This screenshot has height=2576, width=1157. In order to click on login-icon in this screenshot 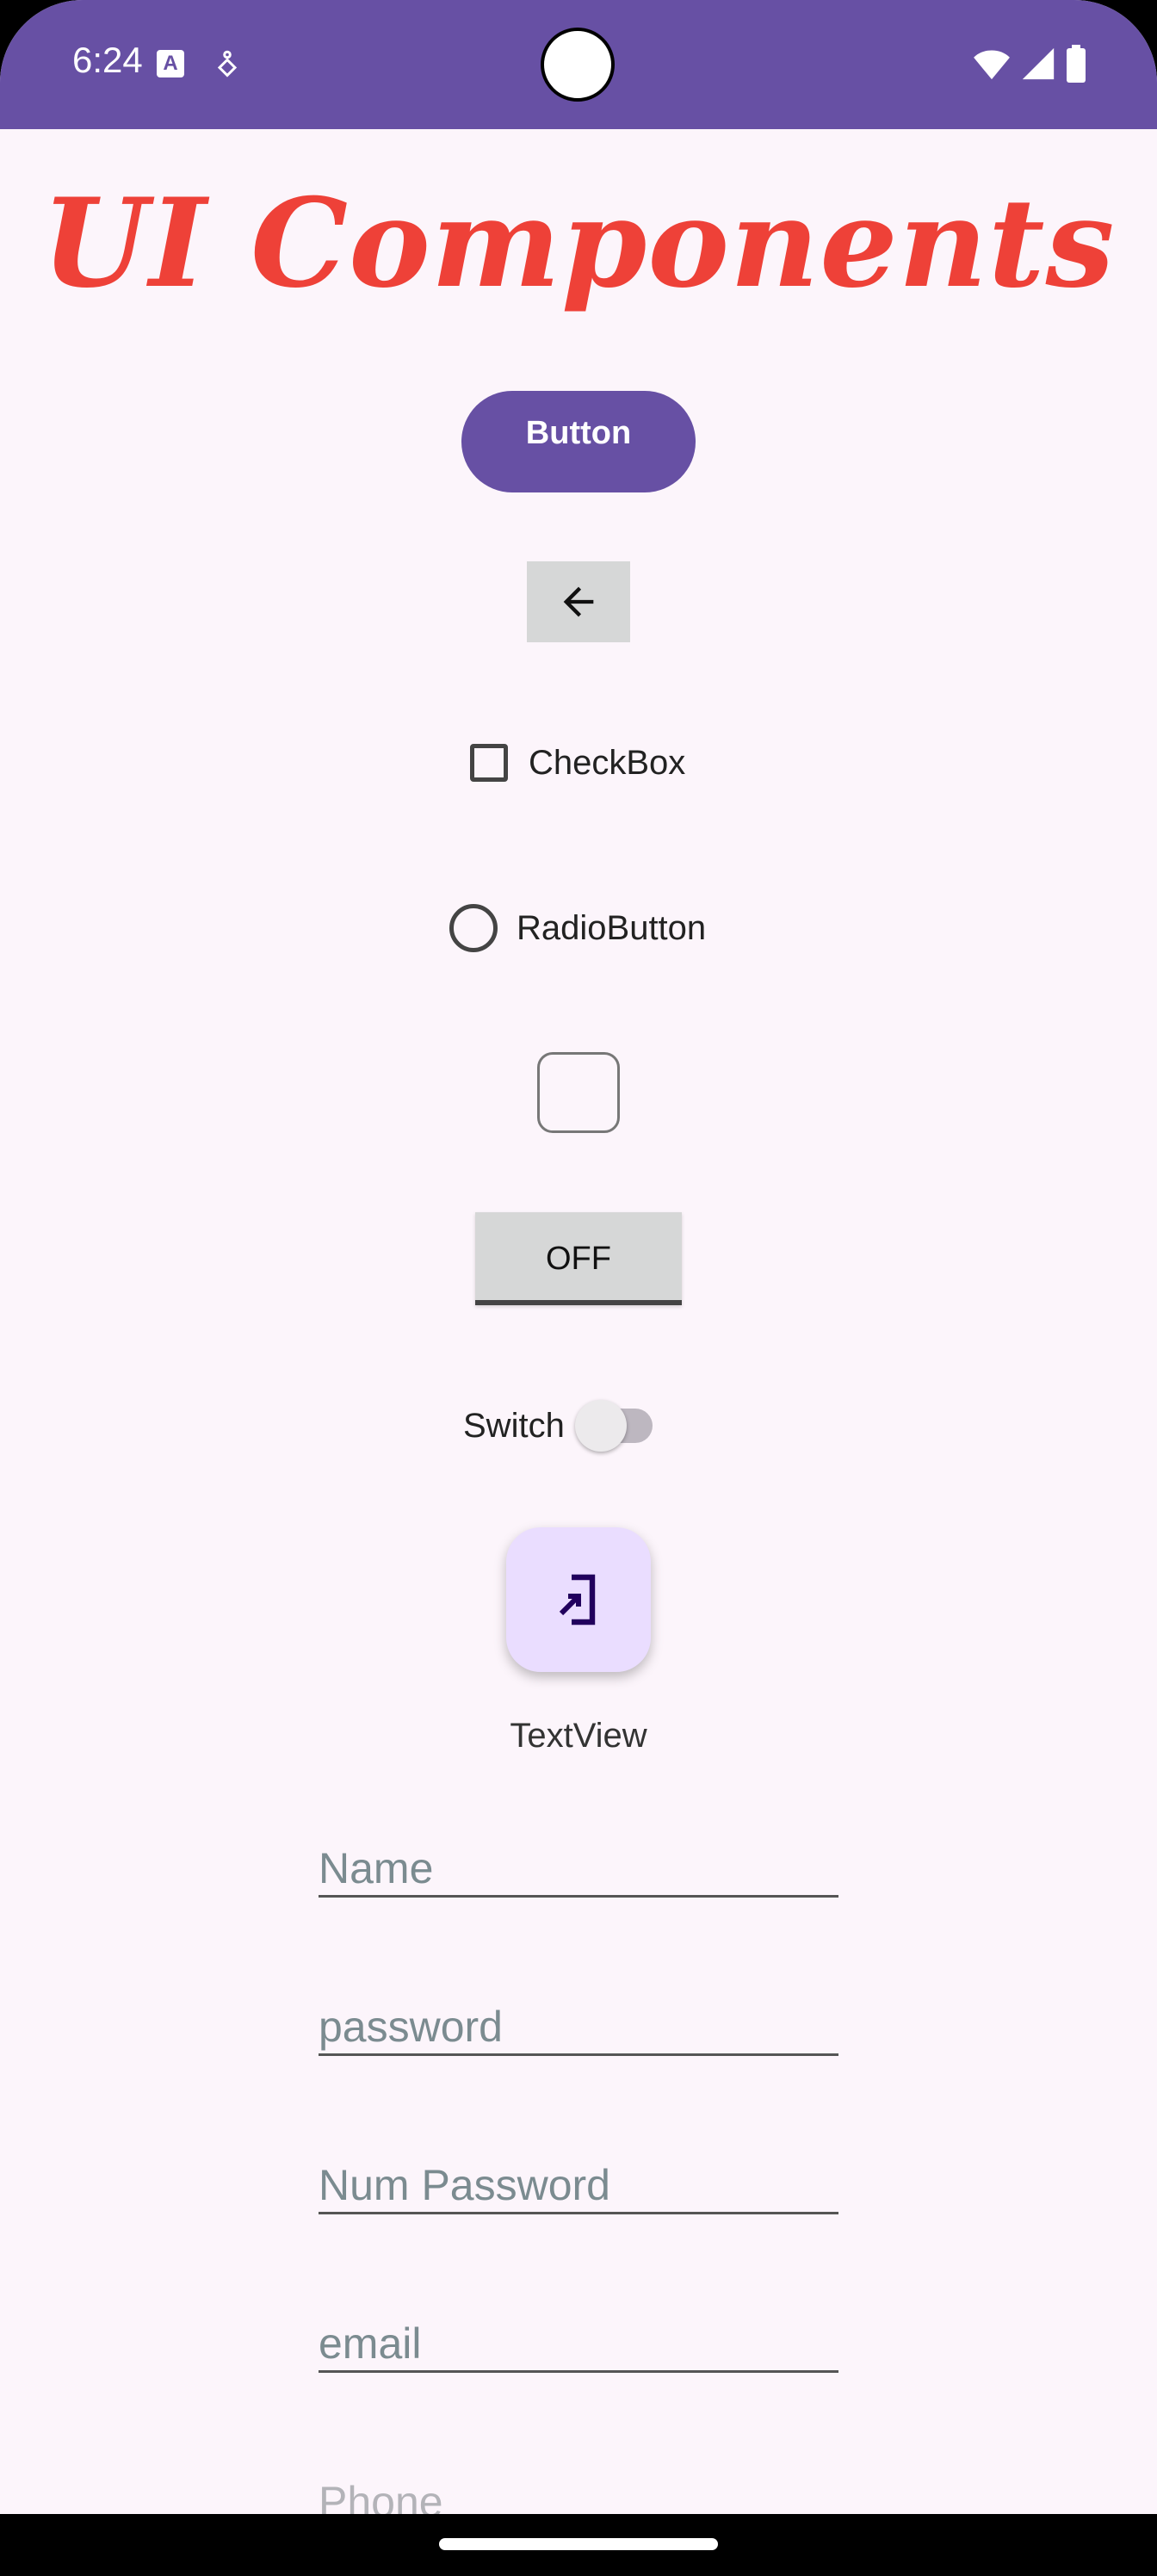, I will do `click(578, 1599)`.